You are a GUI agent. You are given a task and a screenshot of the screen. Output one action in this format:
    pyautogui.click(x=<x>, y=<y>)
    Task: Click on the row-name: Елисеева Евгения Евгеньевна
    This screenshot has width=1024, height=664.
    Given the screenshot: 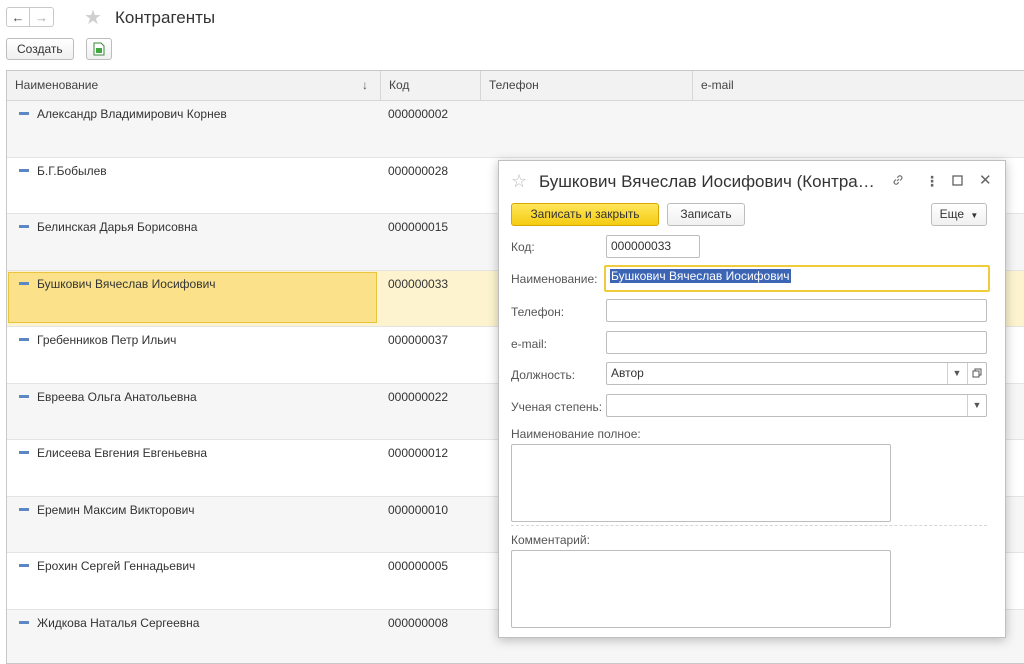 What is the action you would take?
    pyautogui.click(x=122, y=453)
    